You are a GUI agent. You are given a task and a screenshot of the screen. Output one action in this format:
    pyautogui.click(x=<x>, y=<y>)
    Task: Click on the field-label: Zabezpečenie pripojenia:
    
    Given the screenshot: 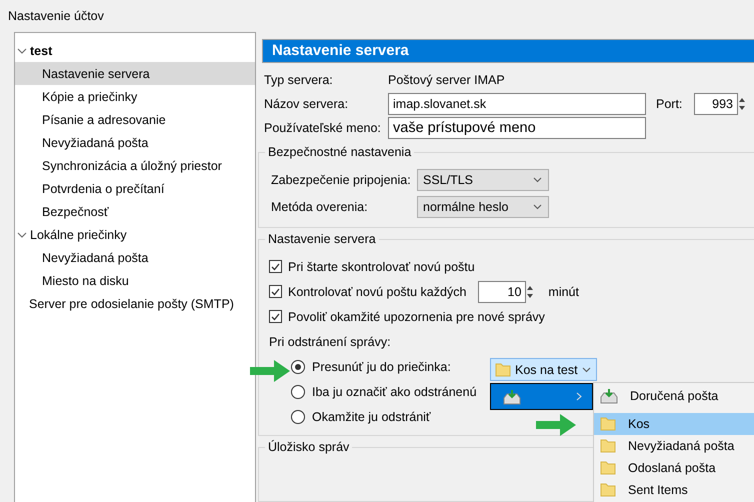 What is the action you would take?
    pyautogui.click(x=341, y=180)
    